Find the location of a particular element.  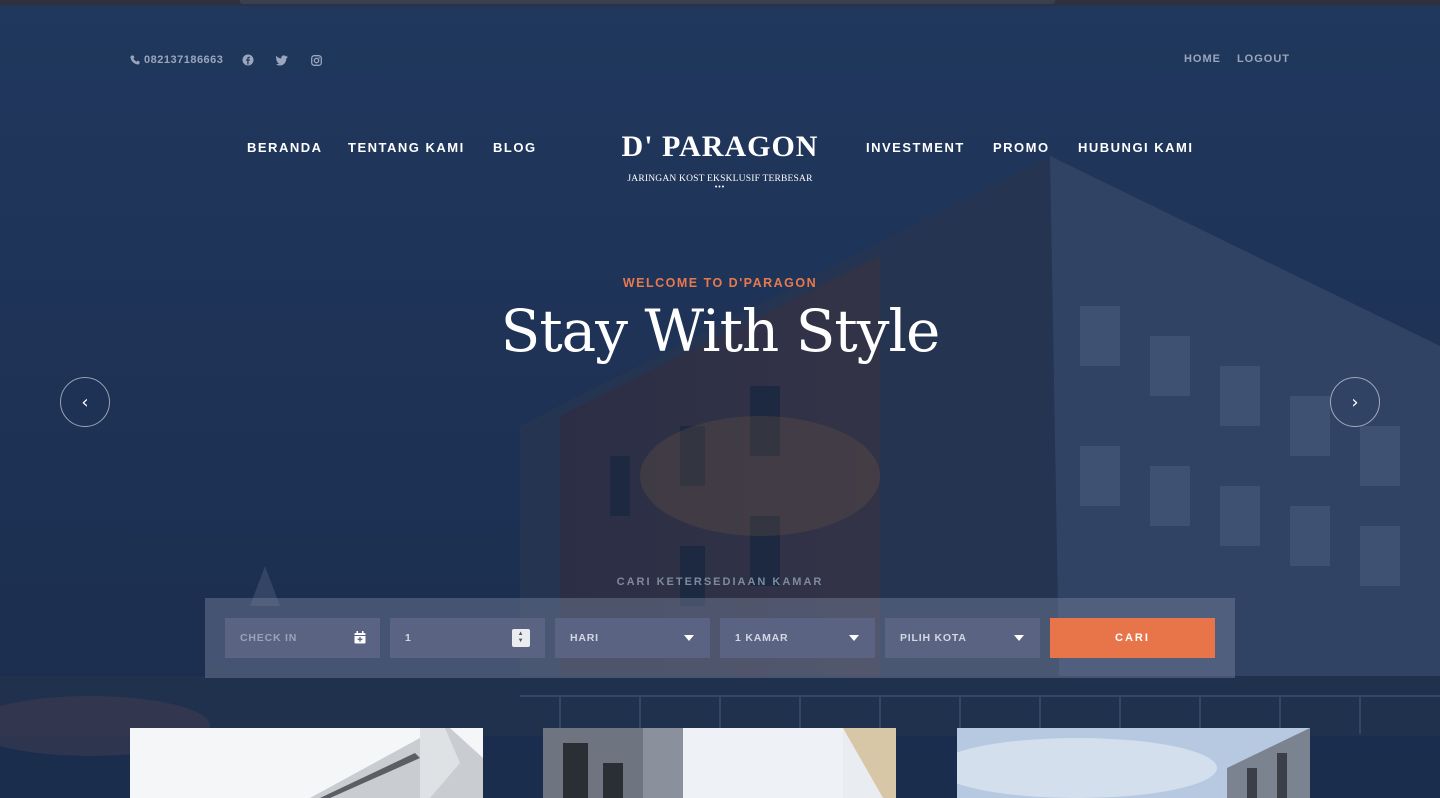

nav-item-blog: BLOG is located at coordinates (515, 147).